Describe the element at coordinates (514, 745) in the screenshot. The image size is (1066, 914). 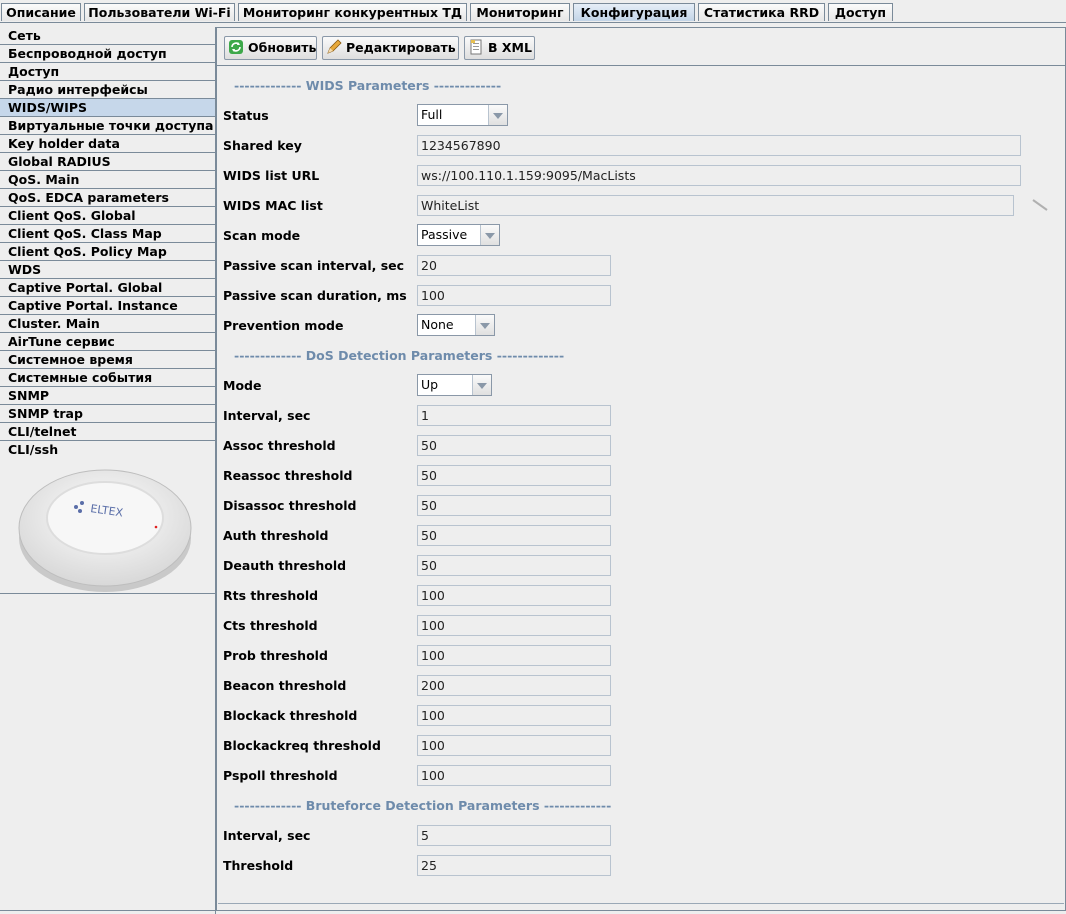
I see `blockackreq-threshold-field: 100` at that location.